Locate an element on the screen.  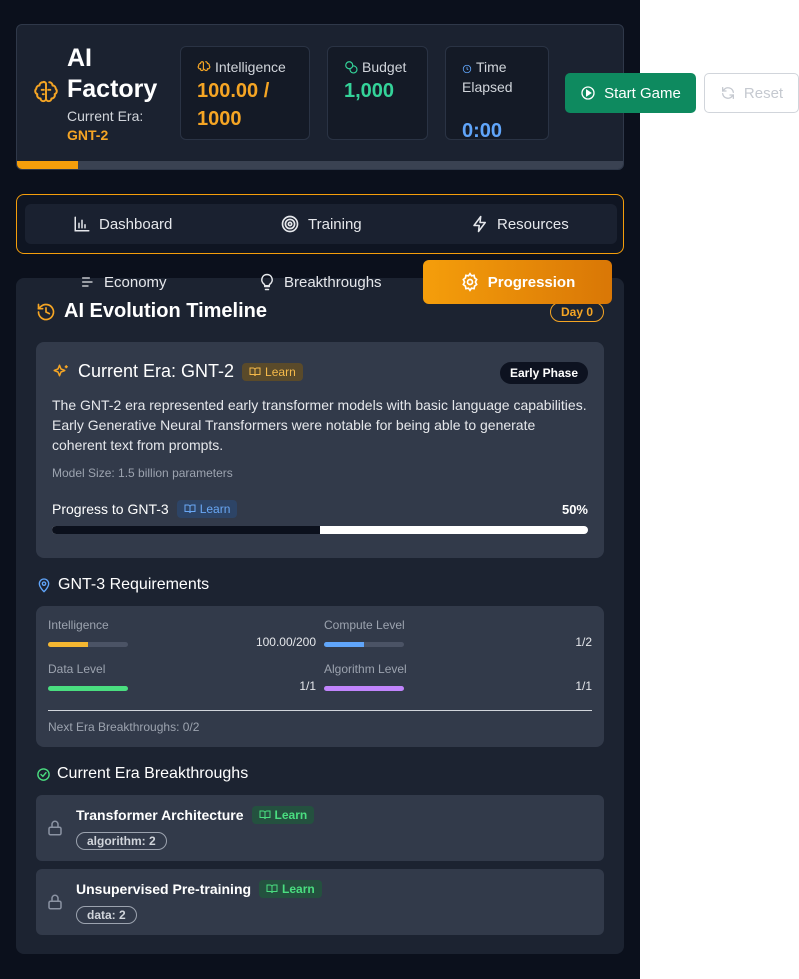
tab-economy-label: Economy is located at coordinates (135, 282).